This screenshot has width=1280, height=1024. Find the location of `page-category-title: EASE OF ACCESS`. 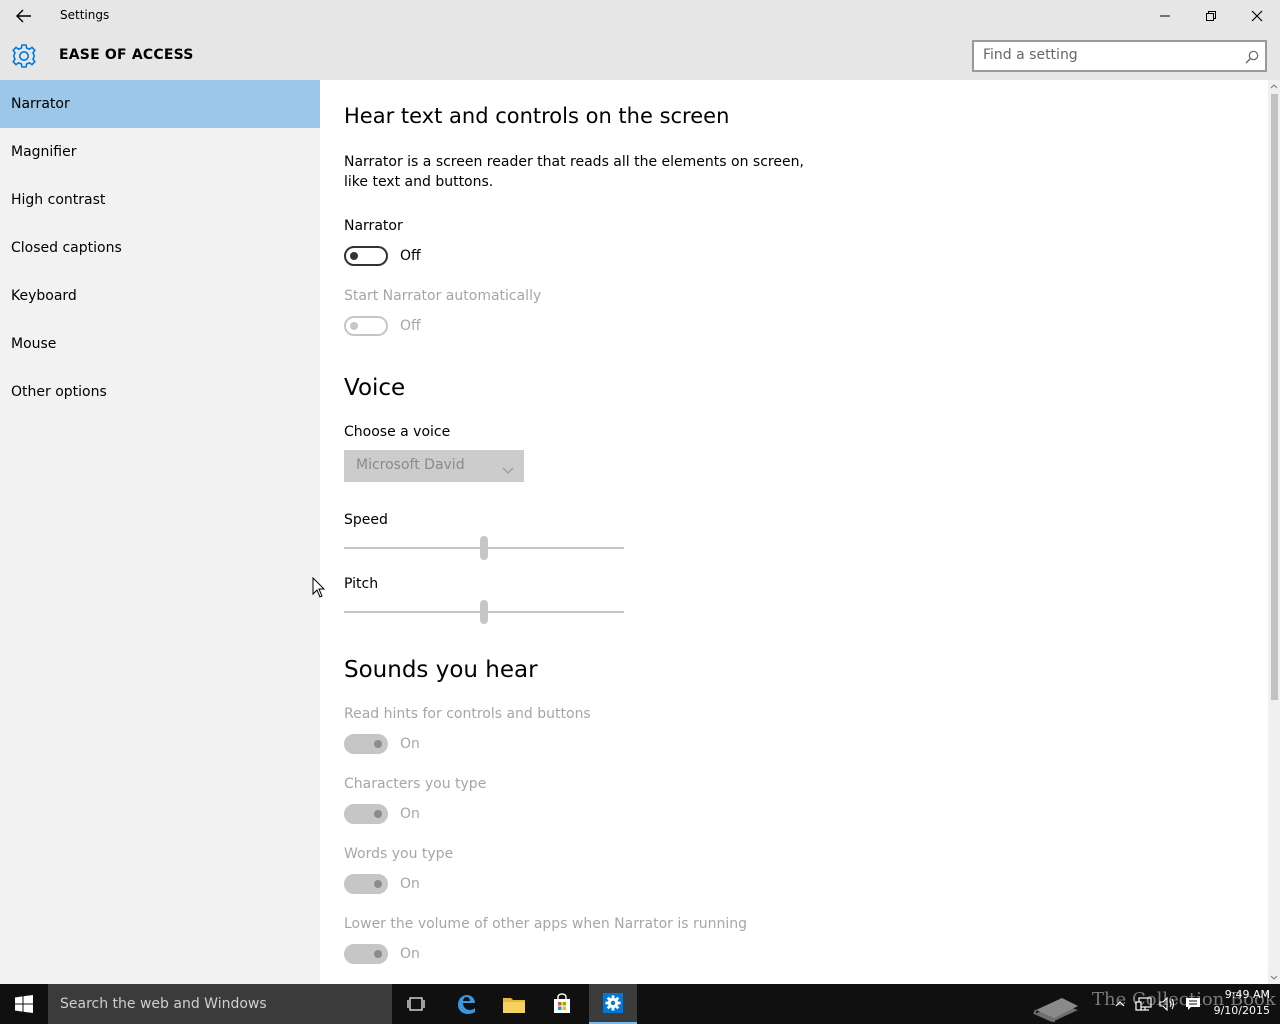

page-category-title: EASE OF ACCESS is located at coordinates (126, 55).